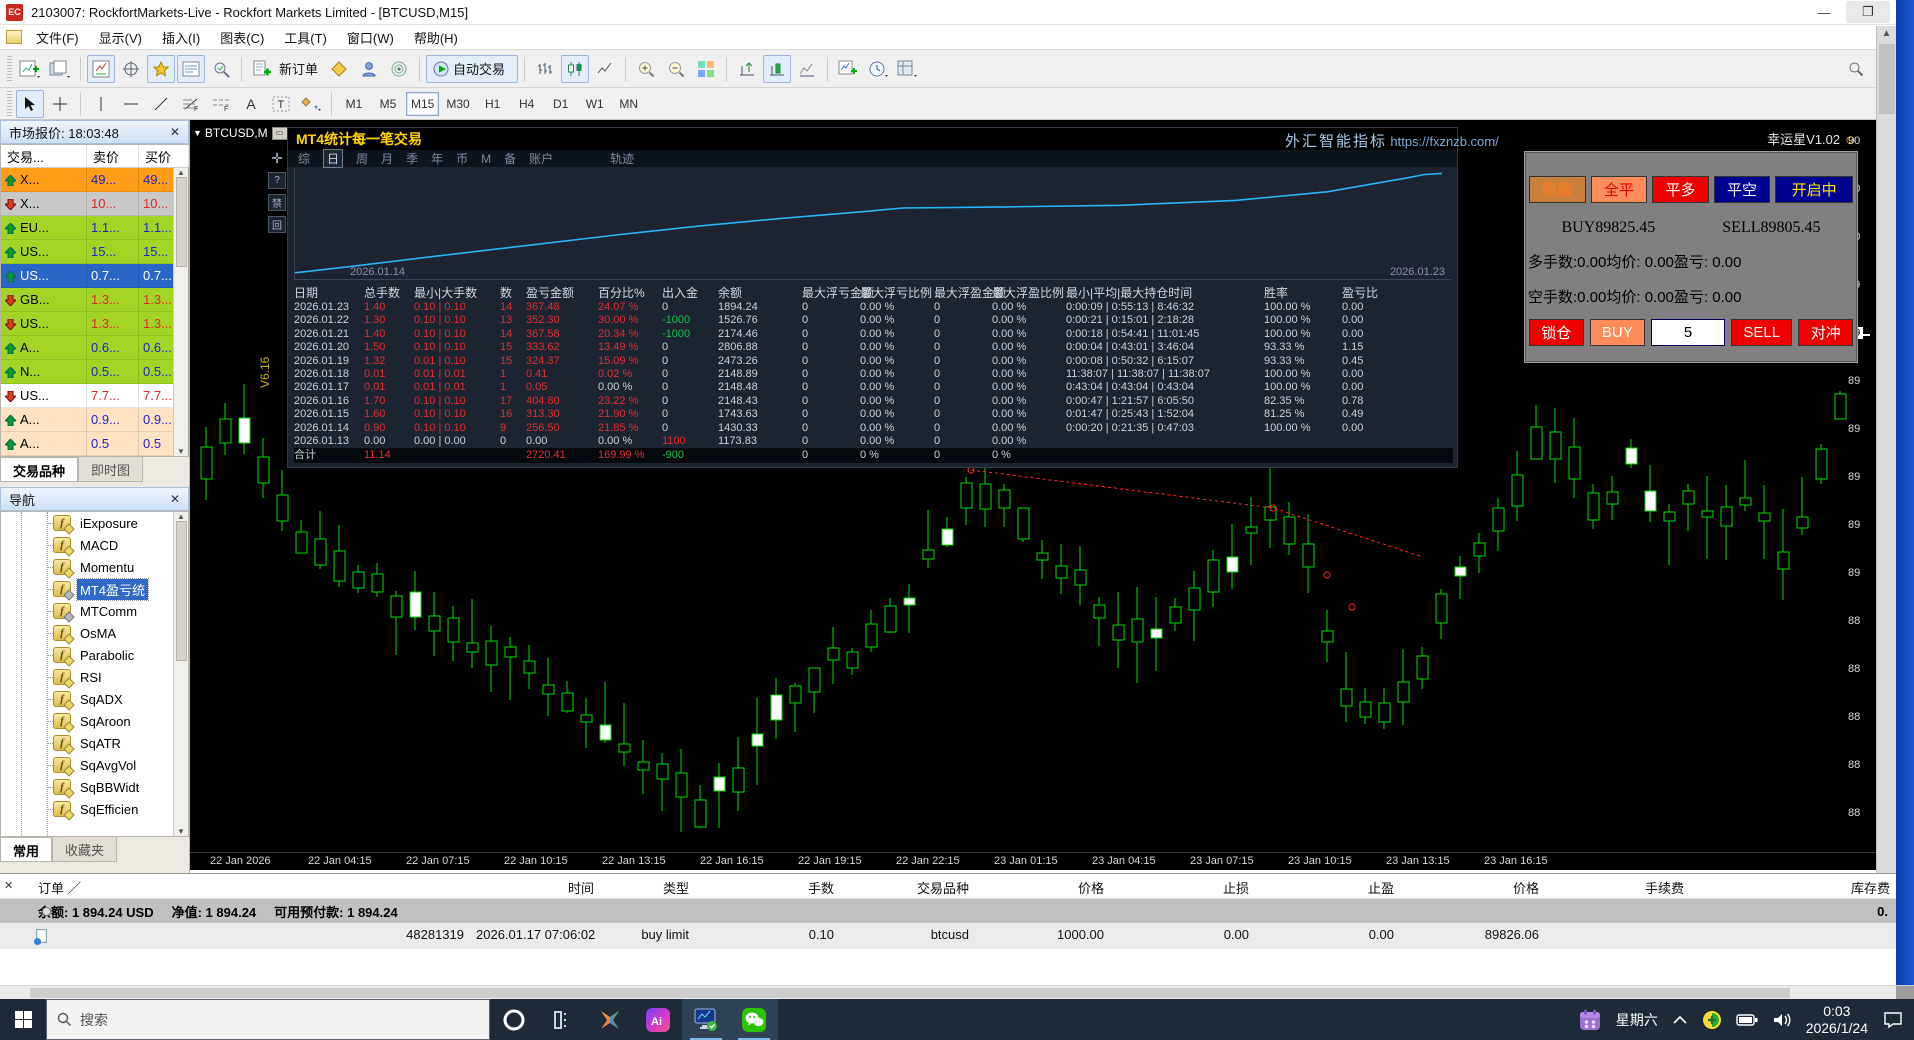  What do you see at coordinates (514, 1019) in the screenshot?
I see `taskbar-app-browser` at bounding box center [514, 1019].